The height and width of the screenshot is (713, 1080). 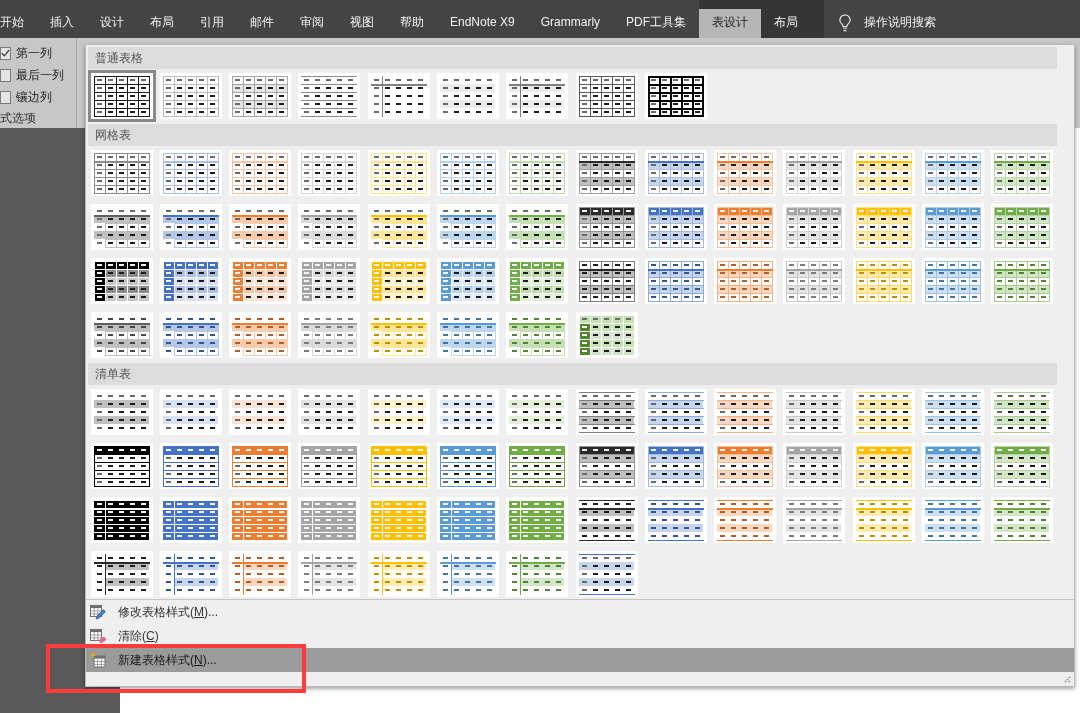 I want to click on ribbon-tab: 开始, so click(x=18, y=23).